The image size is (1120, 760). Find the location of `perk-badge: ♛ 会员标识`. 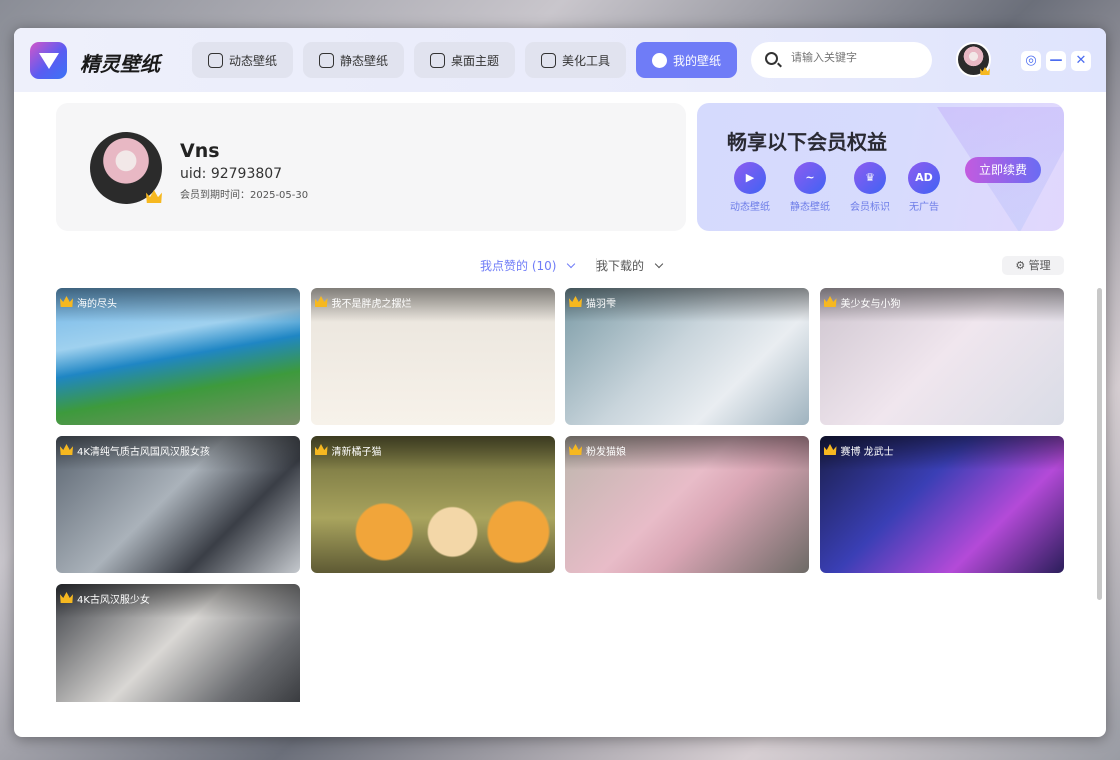

perk-badge: ♛ 会员标识 is located at coordinates (870, 187).